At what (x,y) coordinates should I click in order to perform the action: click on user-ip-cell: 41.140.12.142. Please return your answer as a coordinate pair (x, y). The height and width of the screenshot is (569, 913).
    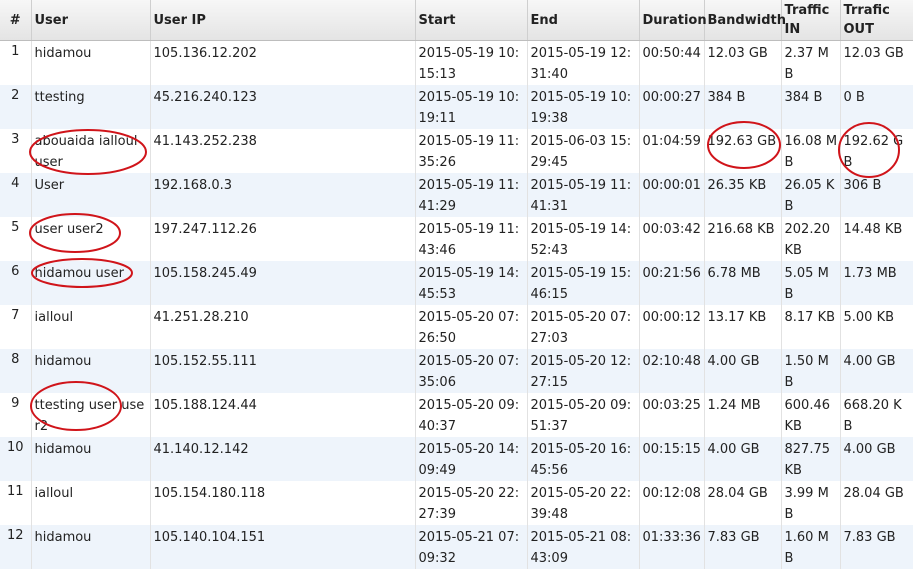
    Looking at the image, I should click on (283, 459).